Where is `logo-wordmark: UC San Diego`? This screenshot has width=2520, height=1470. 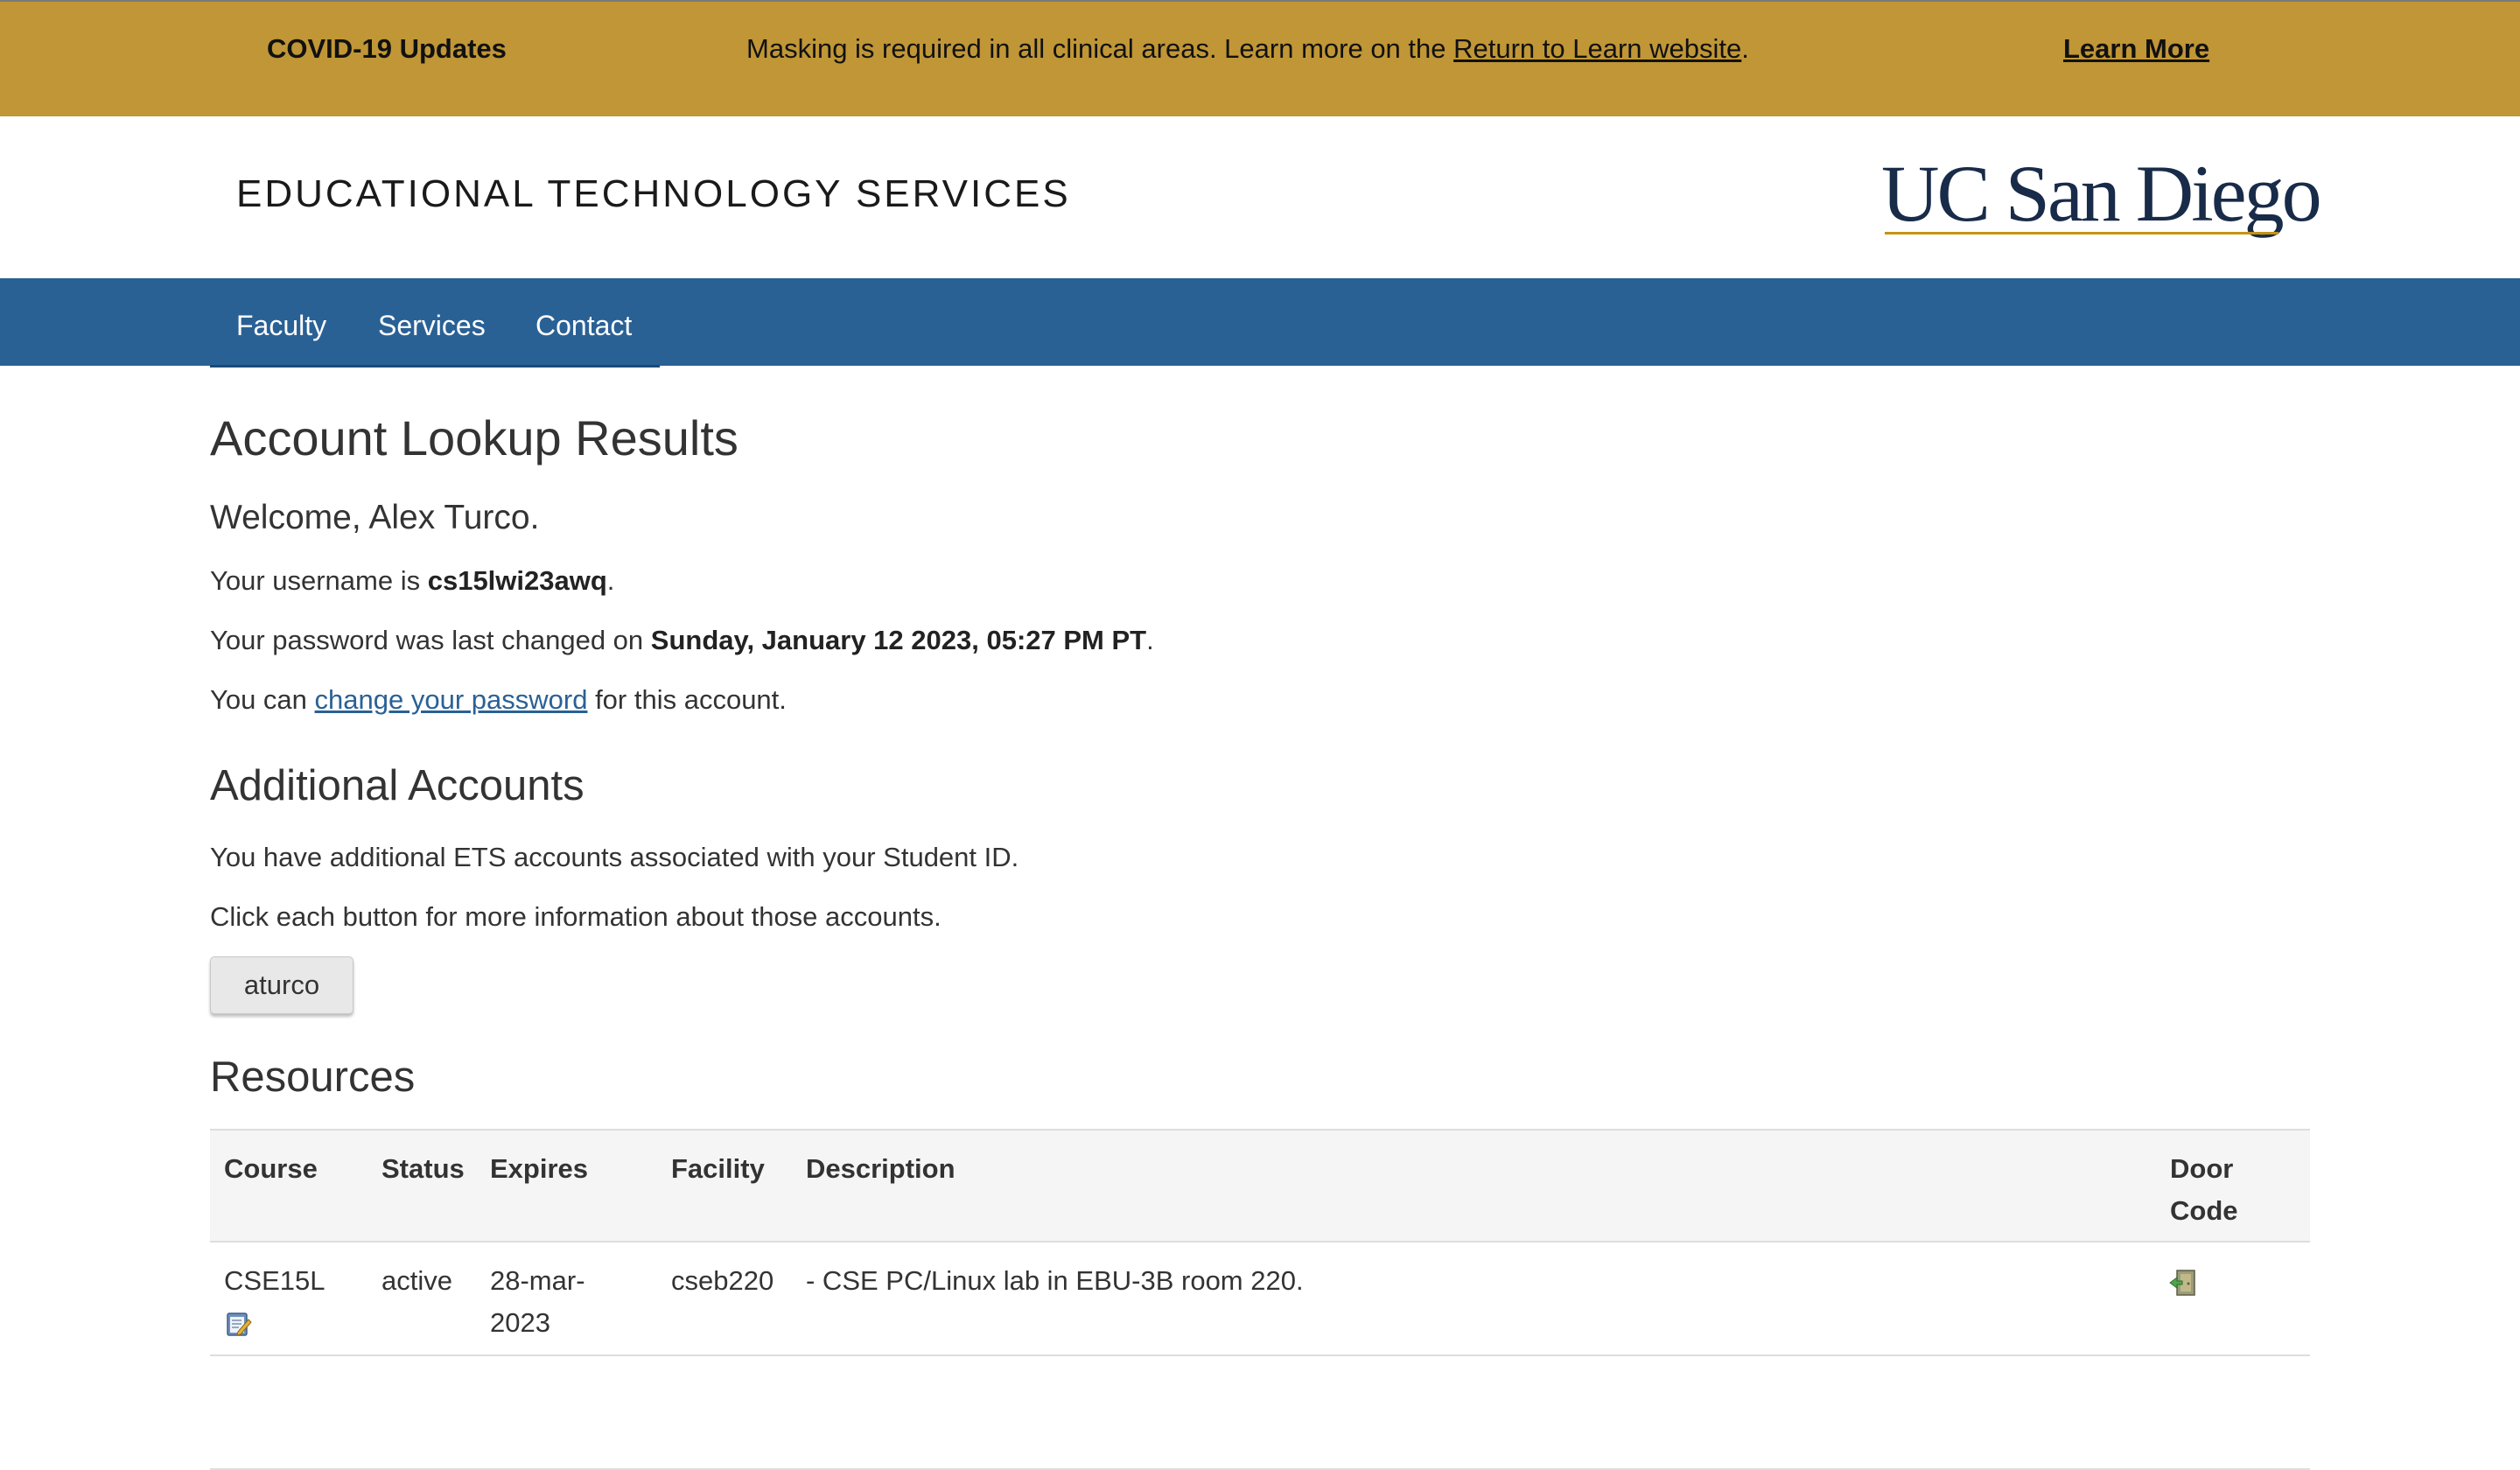
logo-wordmark: UC San Diego is located at coordinates (2101, 193).